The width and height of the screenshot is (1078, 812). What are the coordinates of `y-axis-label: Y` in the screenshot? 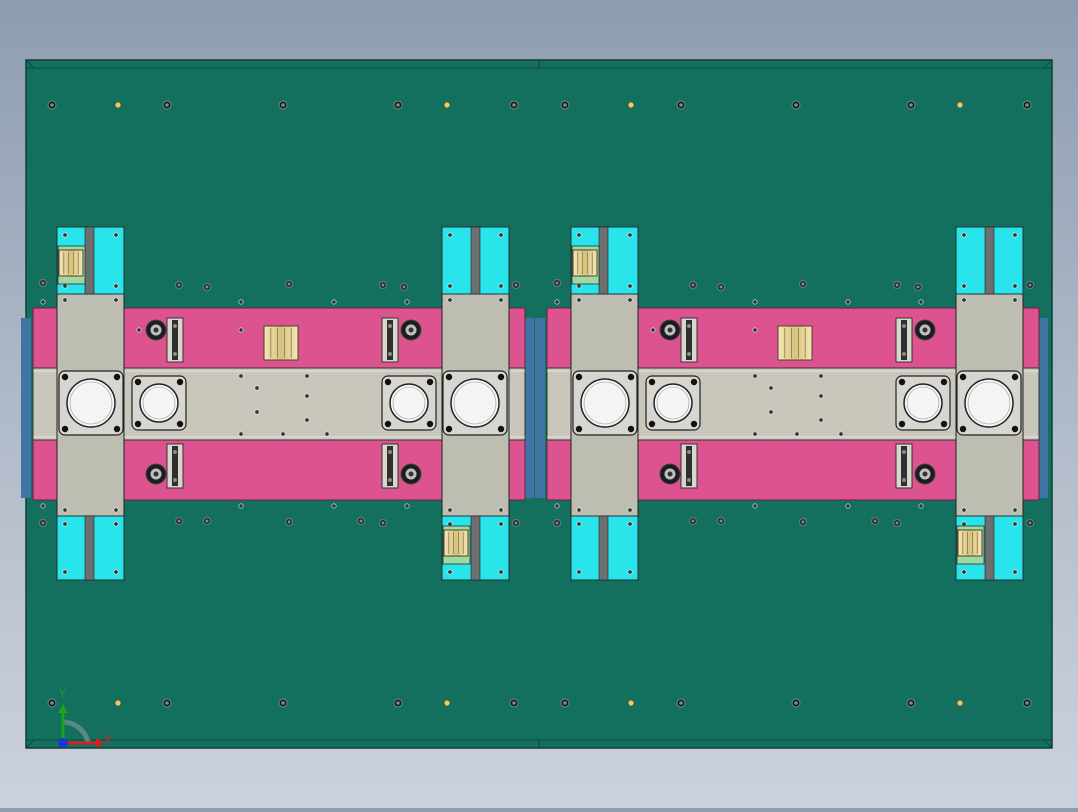 It's located at (62, 693).